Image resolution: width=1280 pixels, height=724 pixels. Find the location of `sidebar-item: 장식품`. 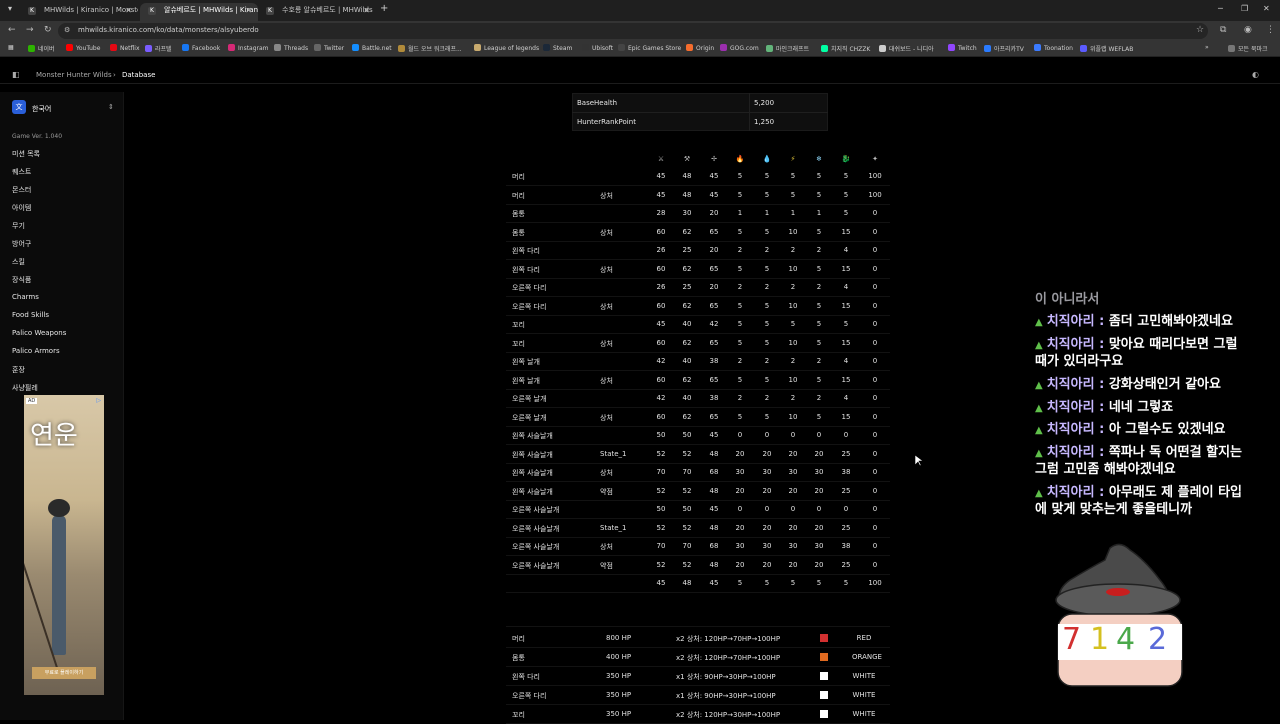

sidebar-item: 장식품 is located at coordinates (21, 280).